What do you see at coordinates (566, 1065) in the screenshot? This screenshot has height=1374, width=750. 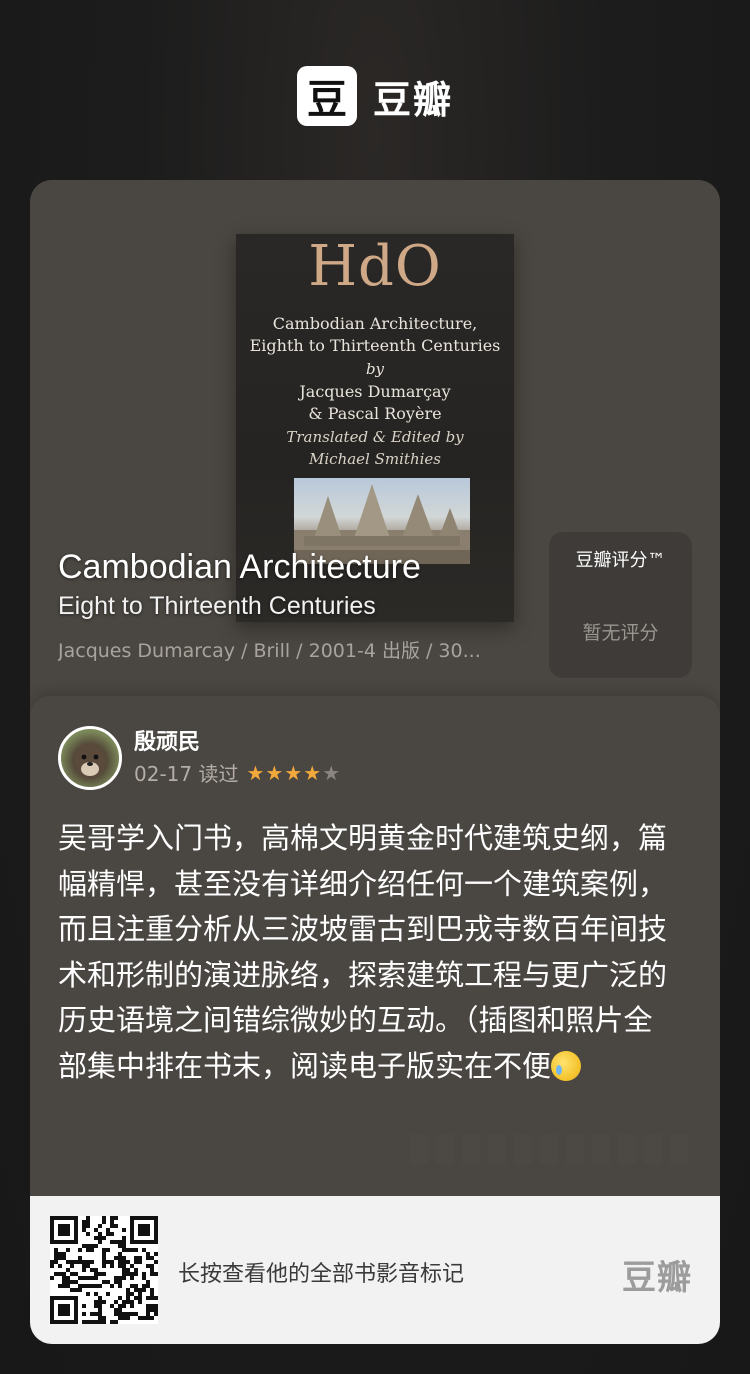 I see `crying-face-icon` at bounding box center [566, 1065].